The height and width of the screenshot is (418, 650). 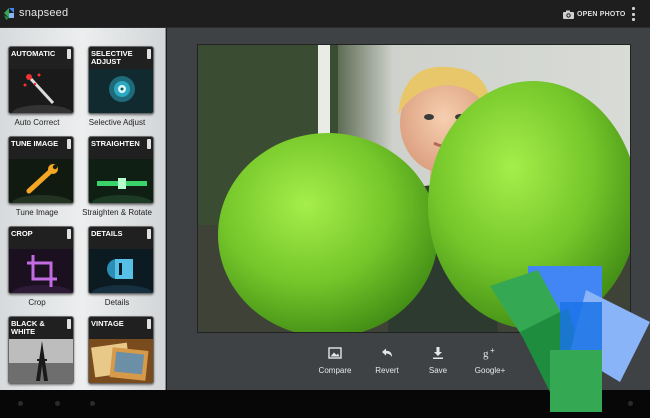 I want to click on tool-tile-straighten: STRAIGHTEN, so click(x=121, y=170).